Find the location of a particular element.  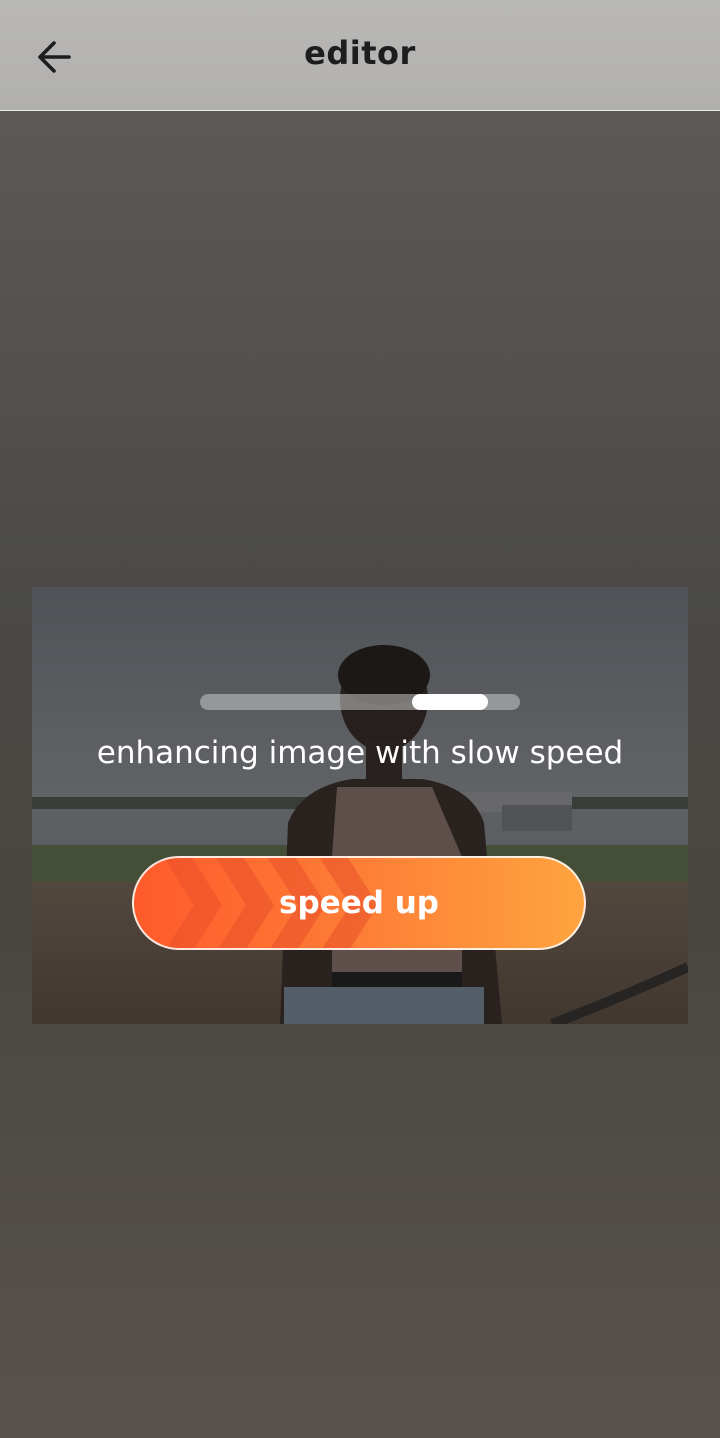

app-header: editor is located at coordinates (360, 55).